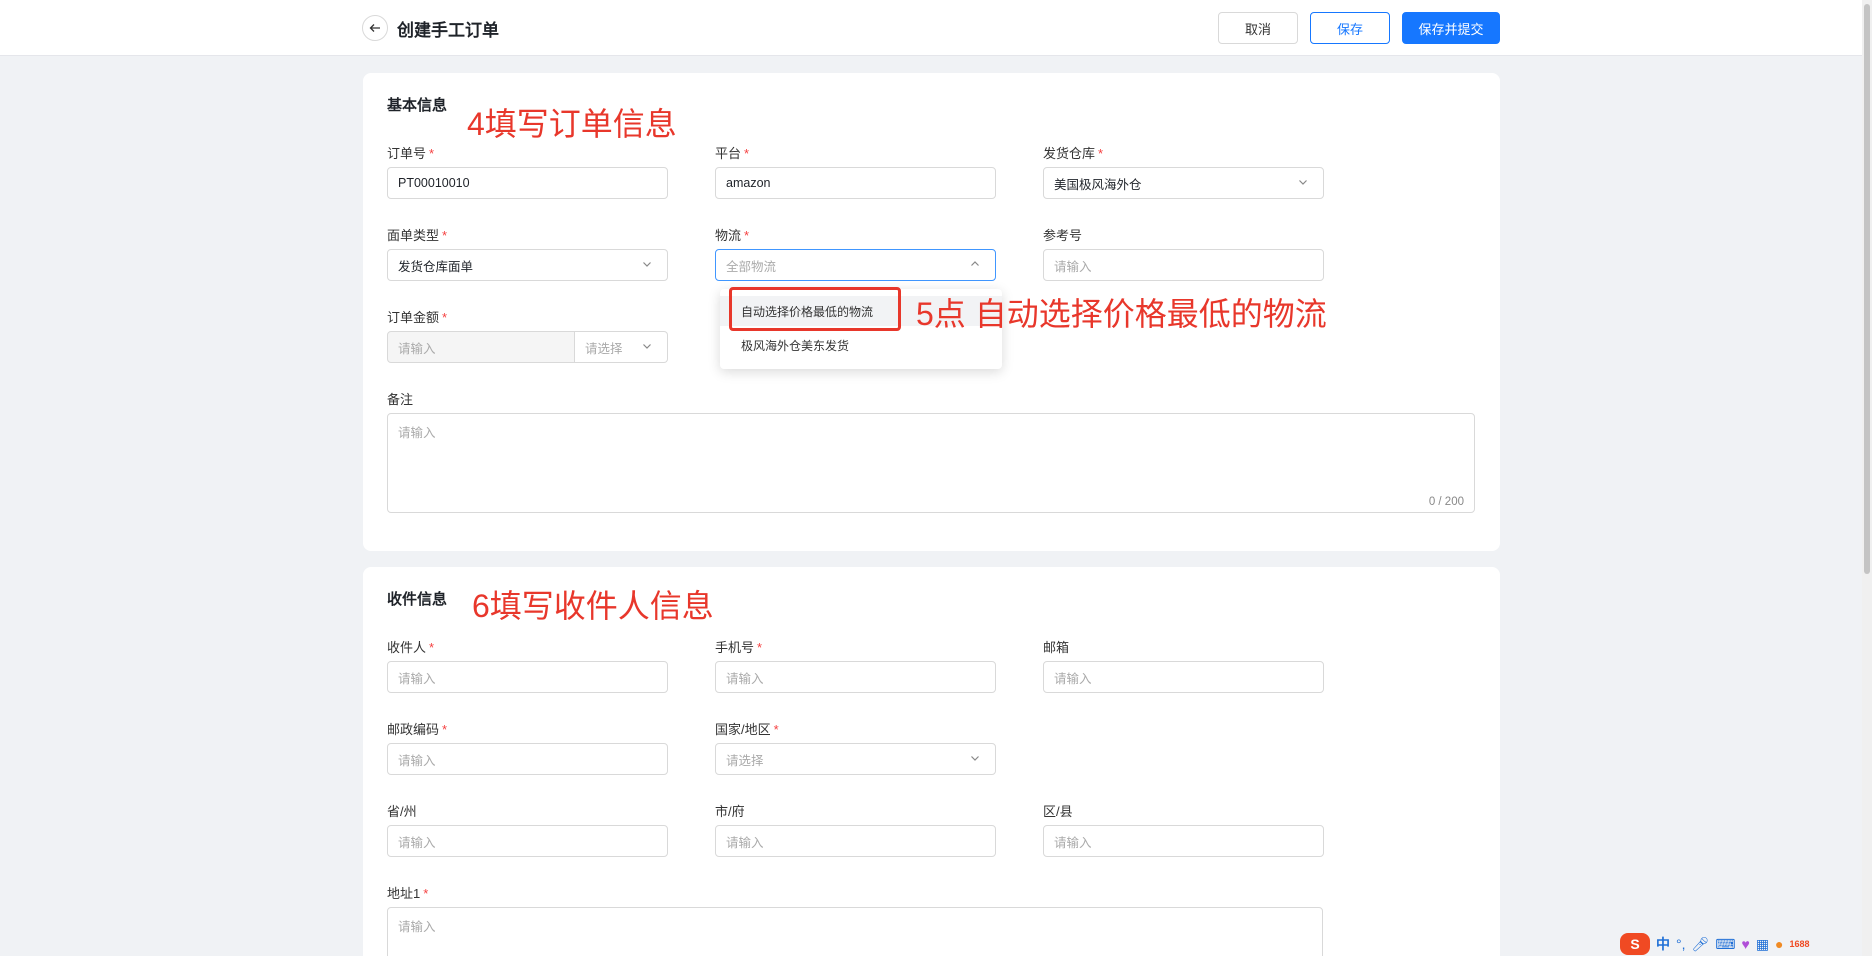 This screenshot has width=1872, height=956. Describe the element at coordinates (931, 28) in the screenshot. I see `page-header: 创建手工订单 取消 保存 保存并提交` at that location.